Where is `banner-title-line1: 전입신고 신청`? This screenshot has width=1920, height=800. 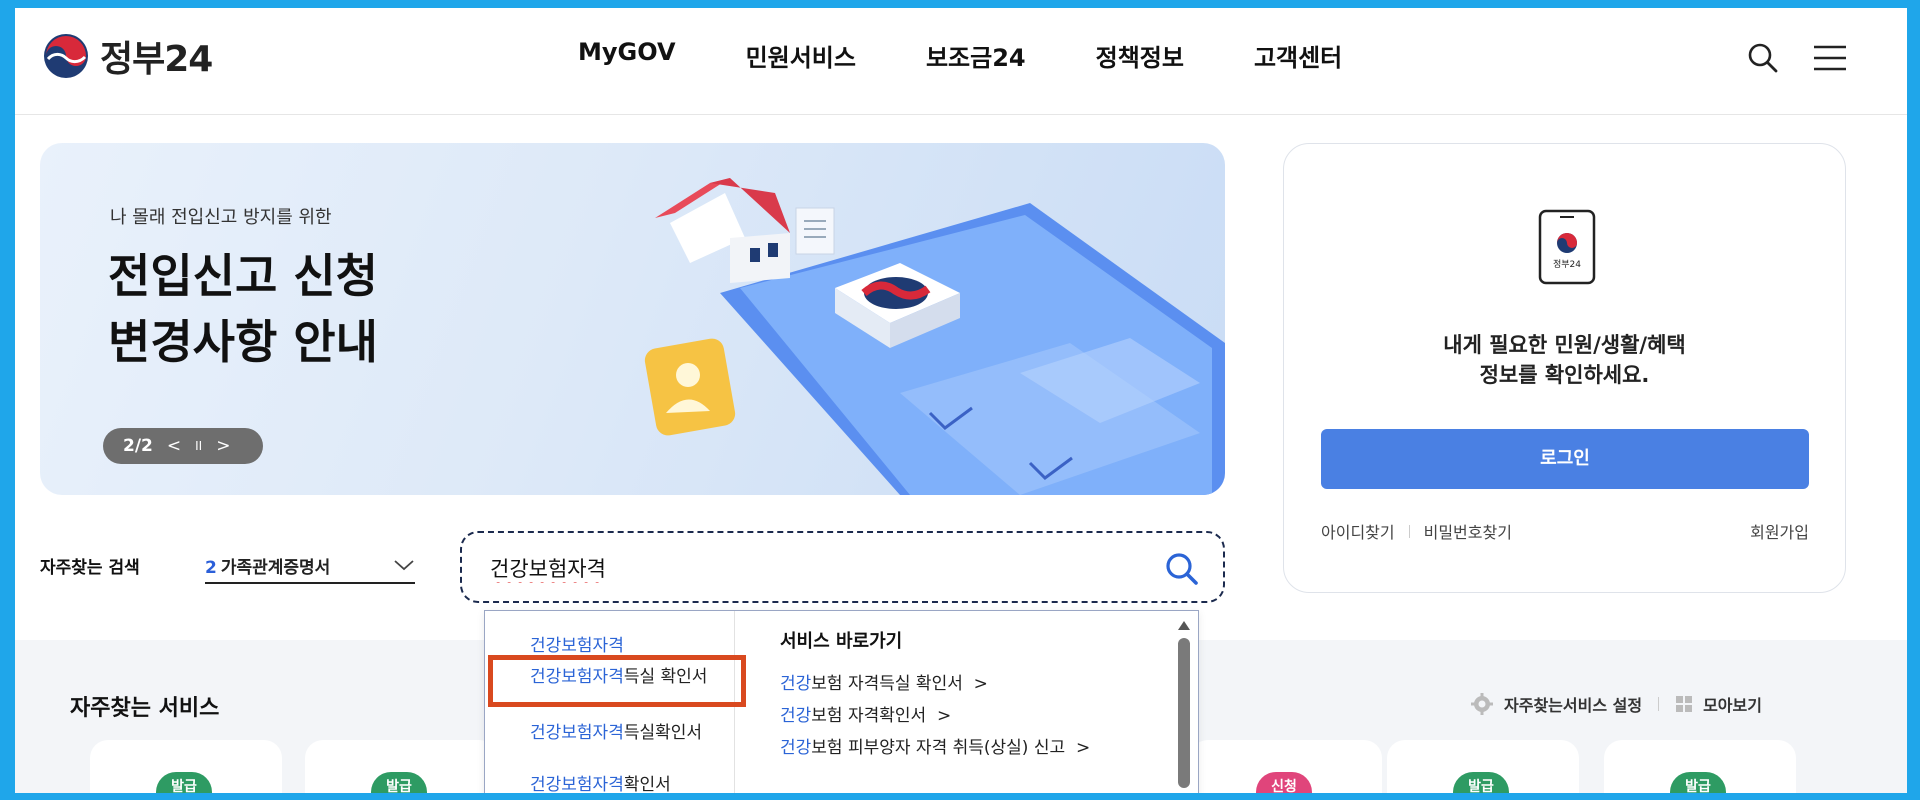 banner-title-line1: 전입신고 신청 is located at coordinates (243, 276).